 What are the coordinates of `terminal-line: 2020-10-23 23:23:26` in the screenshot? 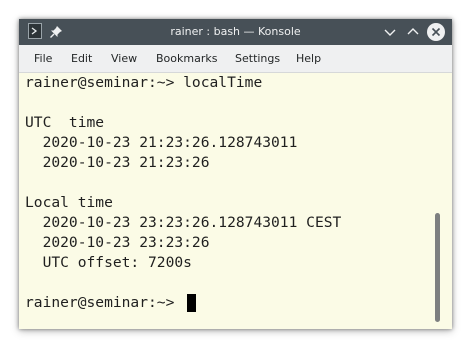 It's located at (117, 242).